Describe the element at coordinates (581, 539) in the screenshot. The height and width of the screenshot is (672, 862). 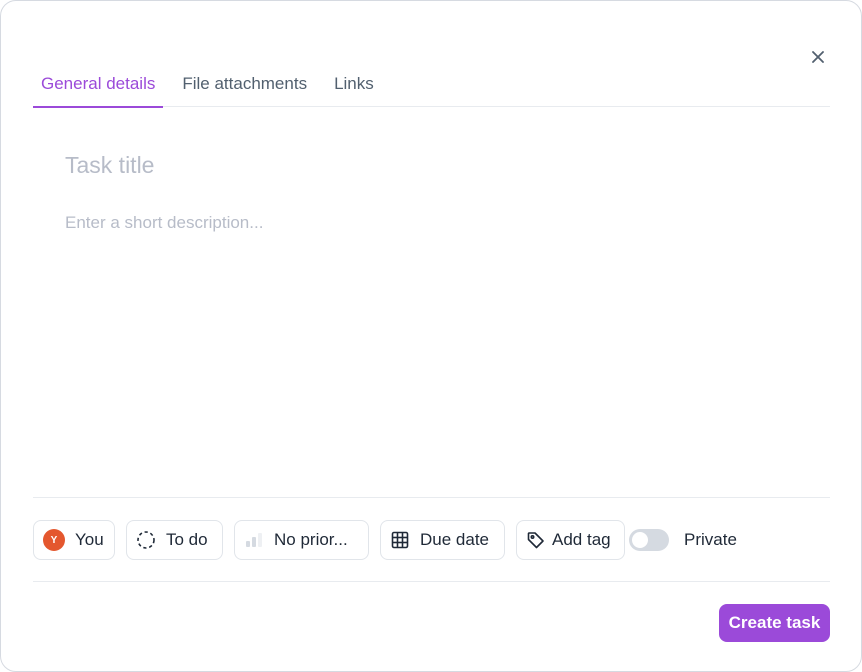
I see `add-tag-label: Add tag` at that location.